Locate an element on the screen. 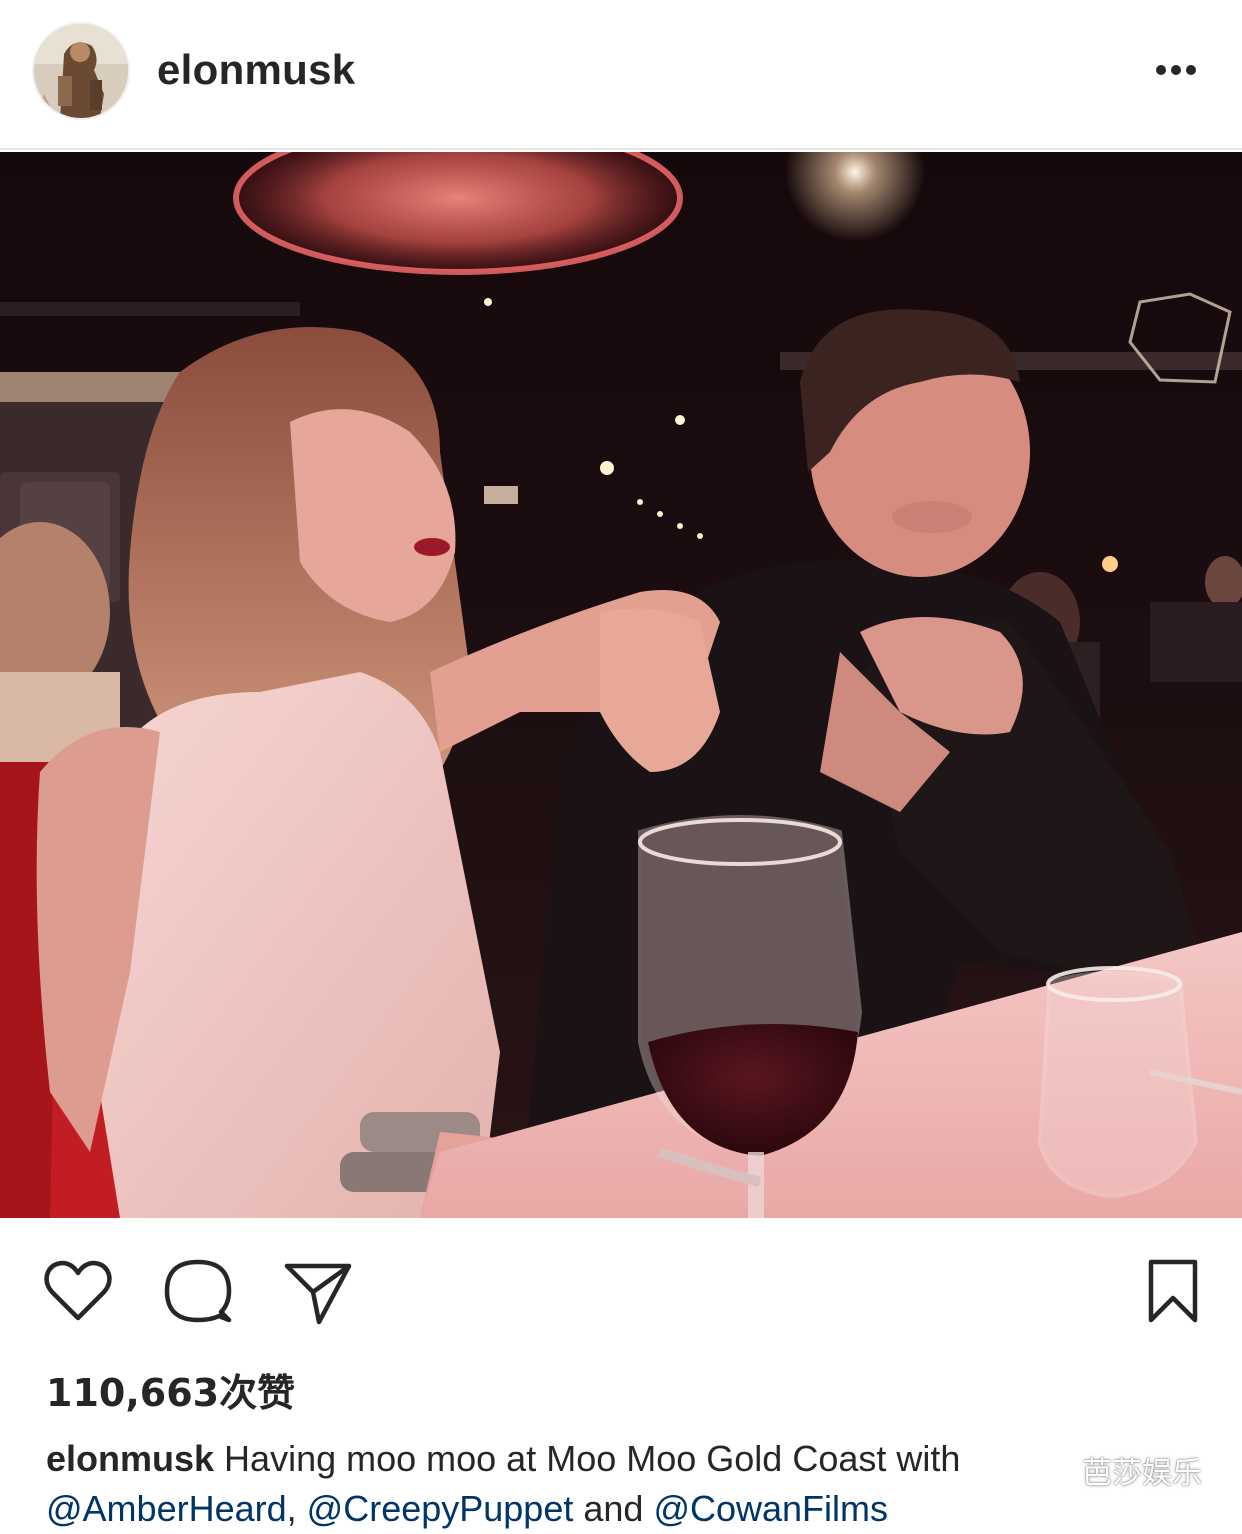 The image size is (1242, 1534). watermark: 芭莎娱乐 is located at coordinates (1118, 1470).